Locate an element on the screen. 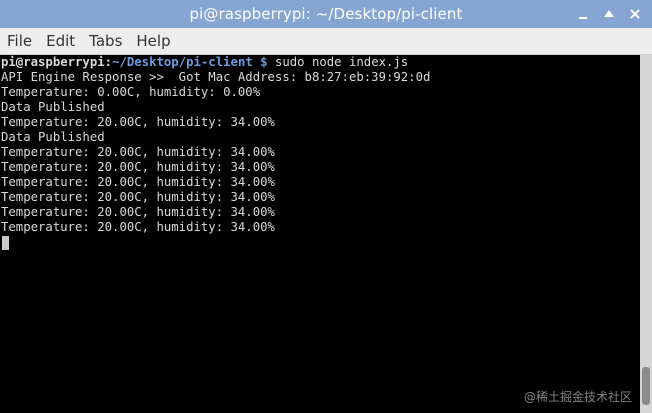  watermark: @稀土掘金技术社区 is located at coordinates (577, 397).